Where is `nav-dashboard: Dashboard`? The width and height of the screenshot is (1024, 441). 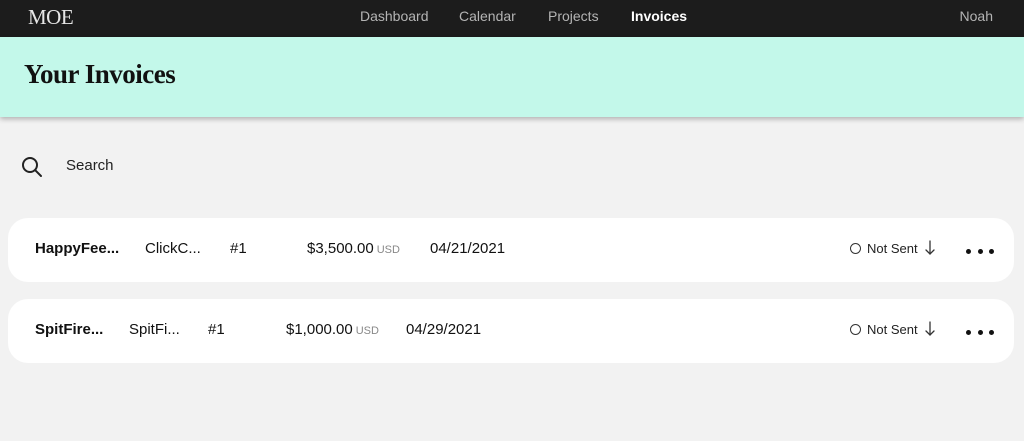 nav-dashboard: Dashboard is located at coordinates (394, 16).